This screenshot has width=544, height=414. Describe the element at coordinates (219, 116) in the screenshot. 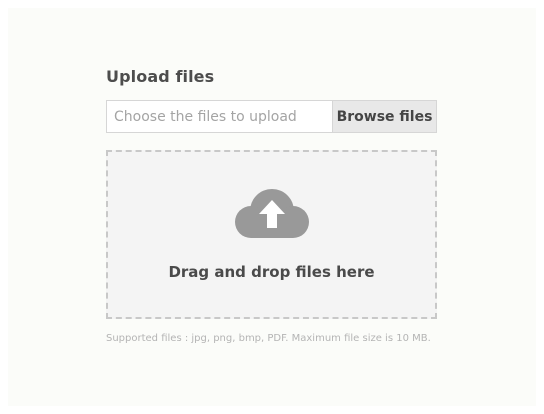

I see `file-path-input` at that location.